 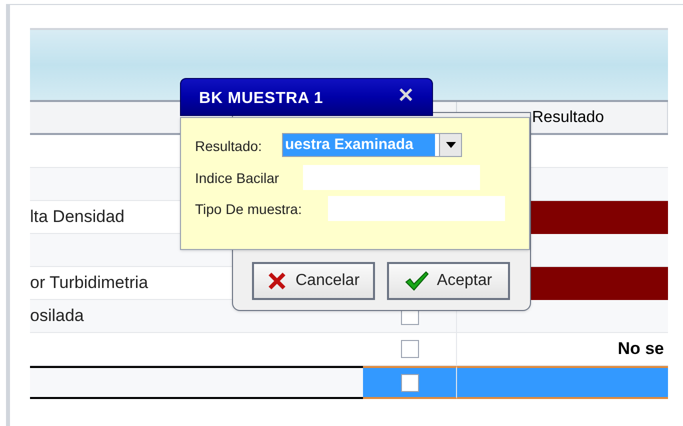 What do you see at coordinates (248, 209) in the screenshot?
I see `field-label: Tipo De muestra:` at bounding box center [248, 209].